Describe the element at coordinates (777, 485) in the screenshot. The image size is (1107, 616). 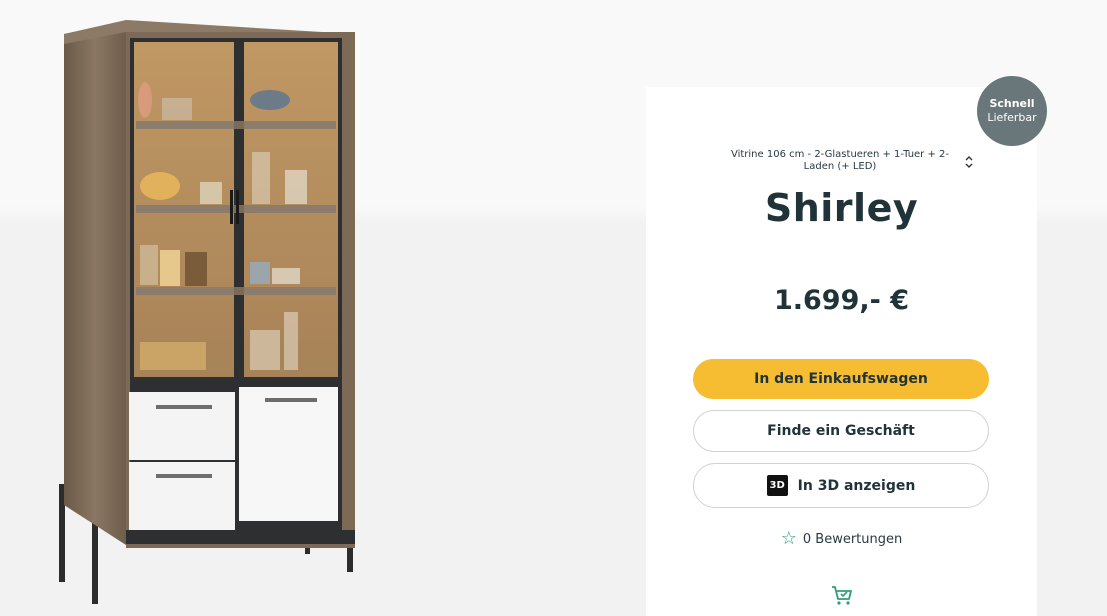
I see `3d-icon: 3D` at that location.